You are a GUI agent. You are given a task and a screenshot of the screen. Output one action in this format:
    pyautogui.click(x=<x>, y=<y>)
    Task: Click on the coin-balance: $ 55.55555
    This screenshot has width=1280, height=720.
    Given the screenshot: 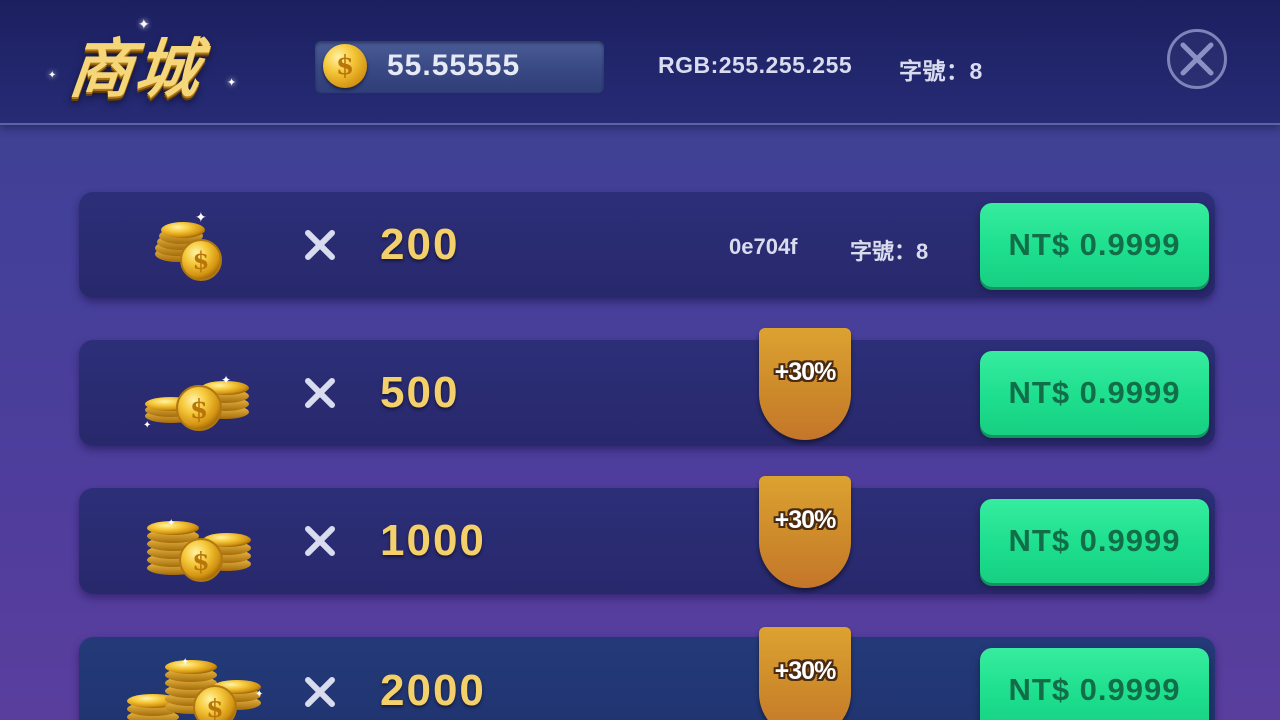 What is the action you would take?
    pyautogui.click(x=459, y=67)
    